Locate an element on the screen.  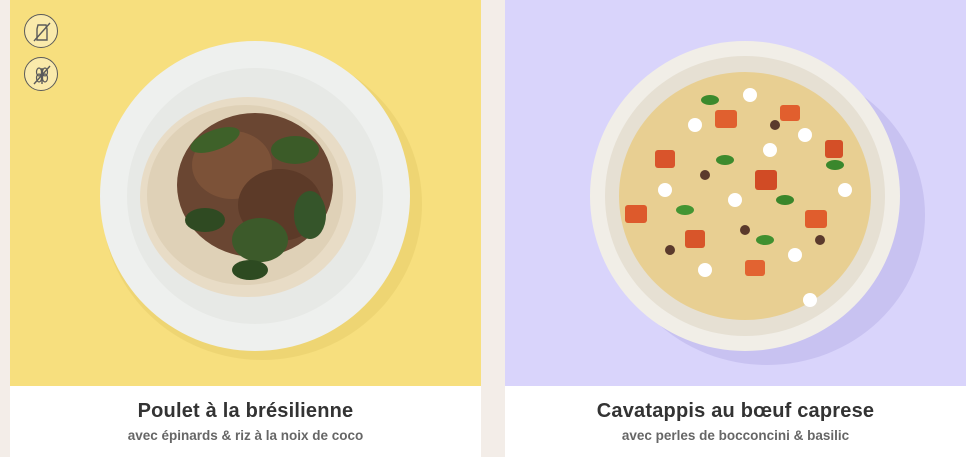
no-dairy-icon is located at coordinates (42, 32).